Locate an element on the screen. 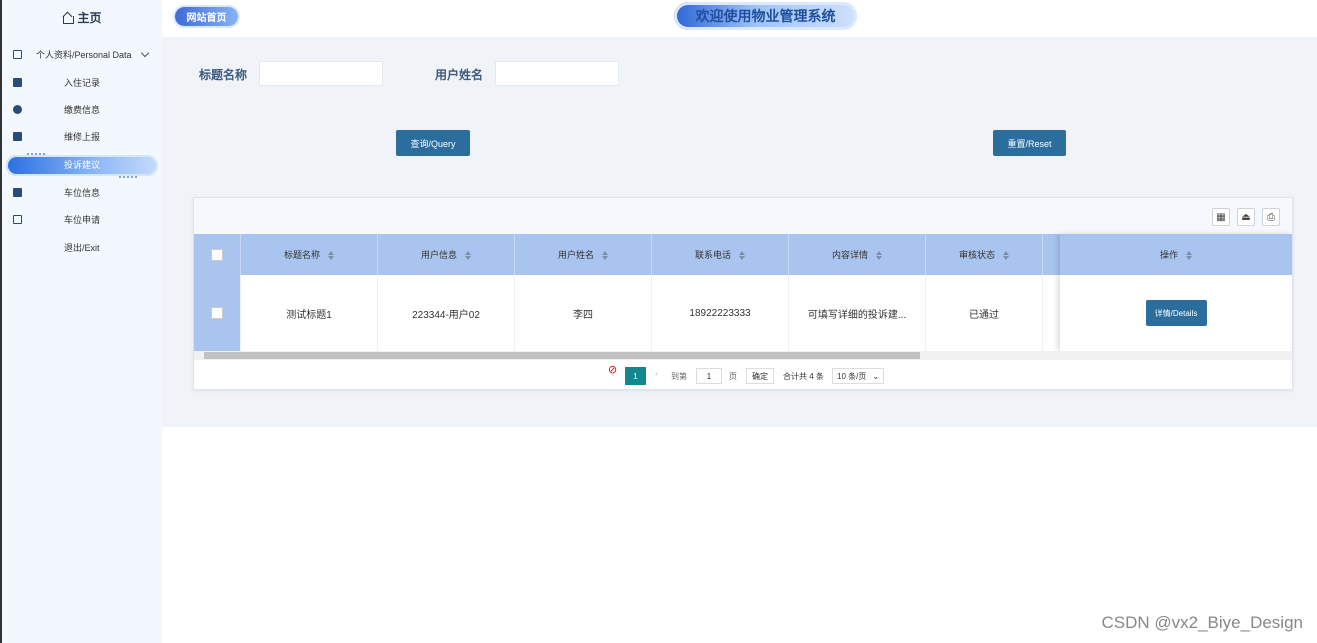 This screenshot has width=1317, height=643. cell-user-info: 223344-用户02 is located at coordinates (446, 313).